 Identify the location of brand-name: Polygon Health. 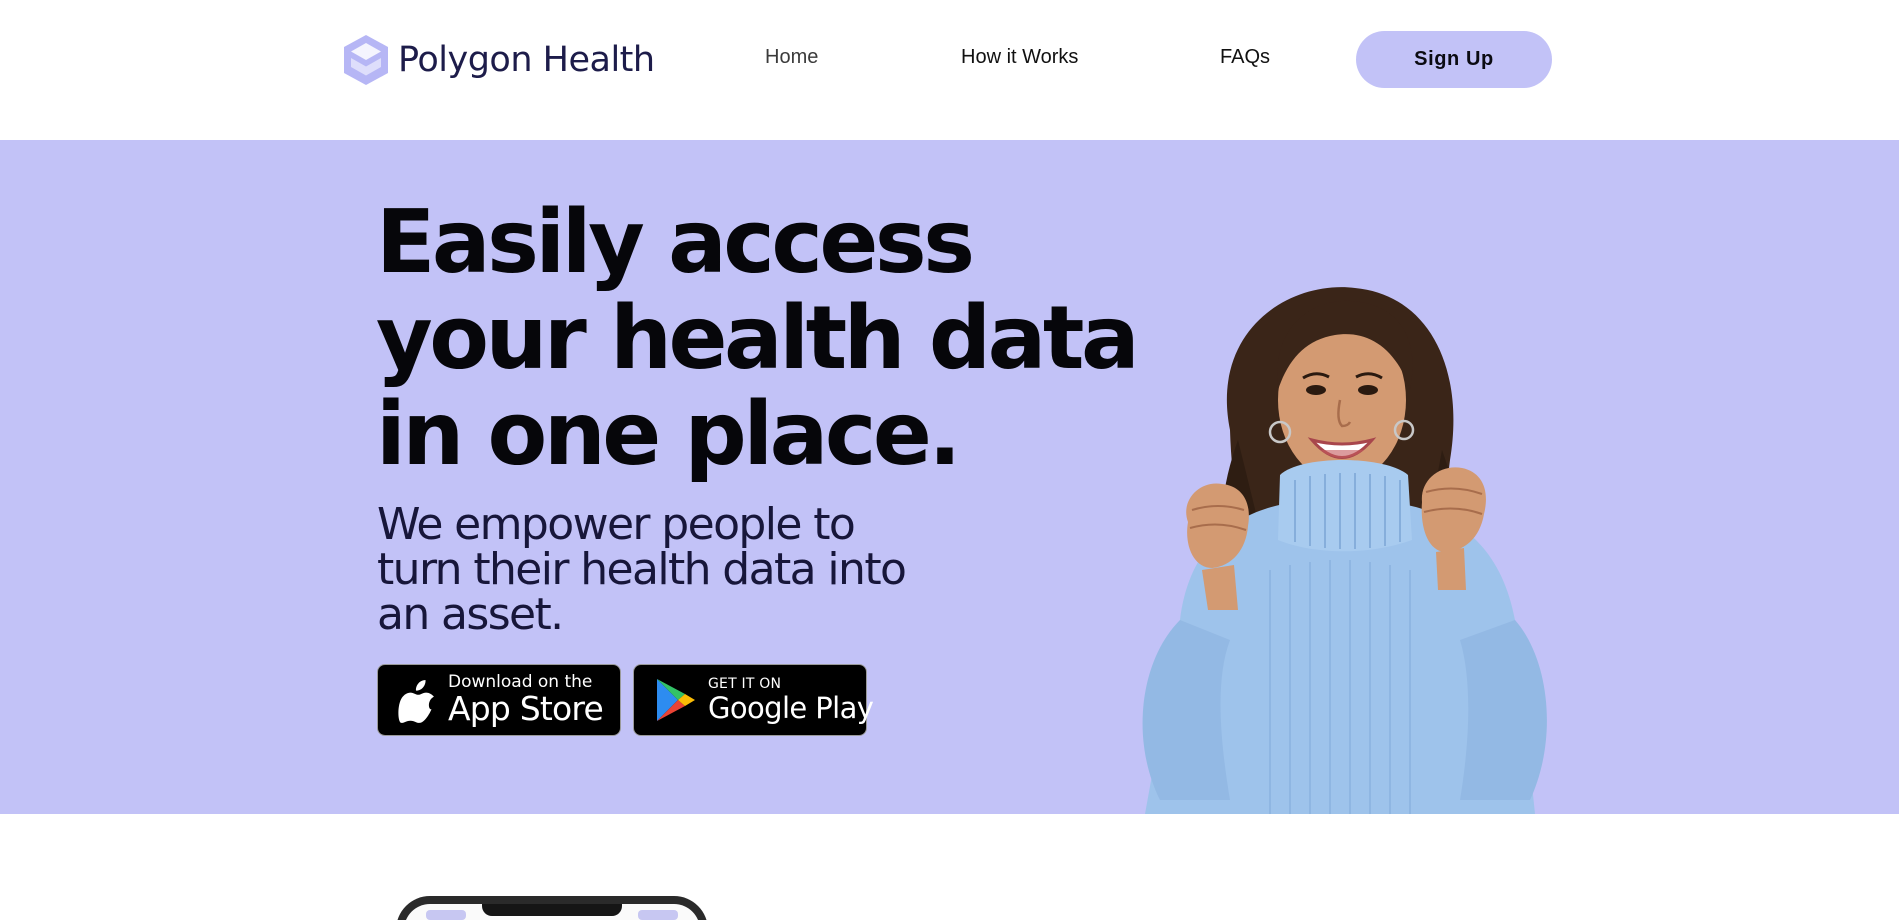
(526, 60).